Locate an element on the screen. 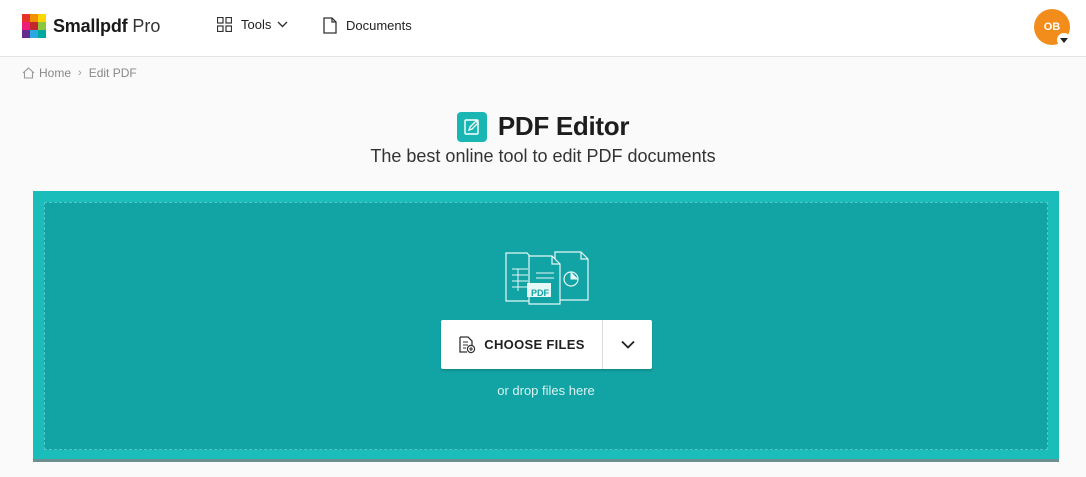  tools-menu: Tools is located at coordinates (252, 24).